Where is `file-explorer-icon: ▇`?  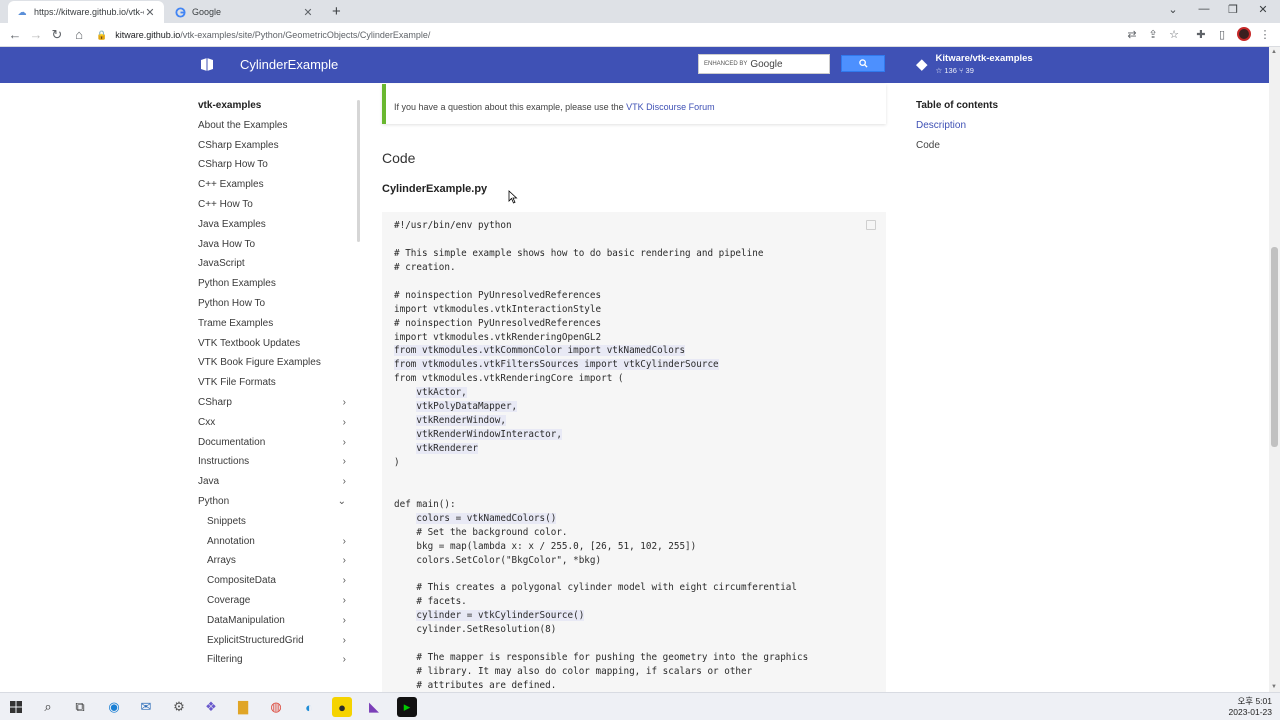
file-explorer-icon: ▇ is located at coordinates (243, 707).